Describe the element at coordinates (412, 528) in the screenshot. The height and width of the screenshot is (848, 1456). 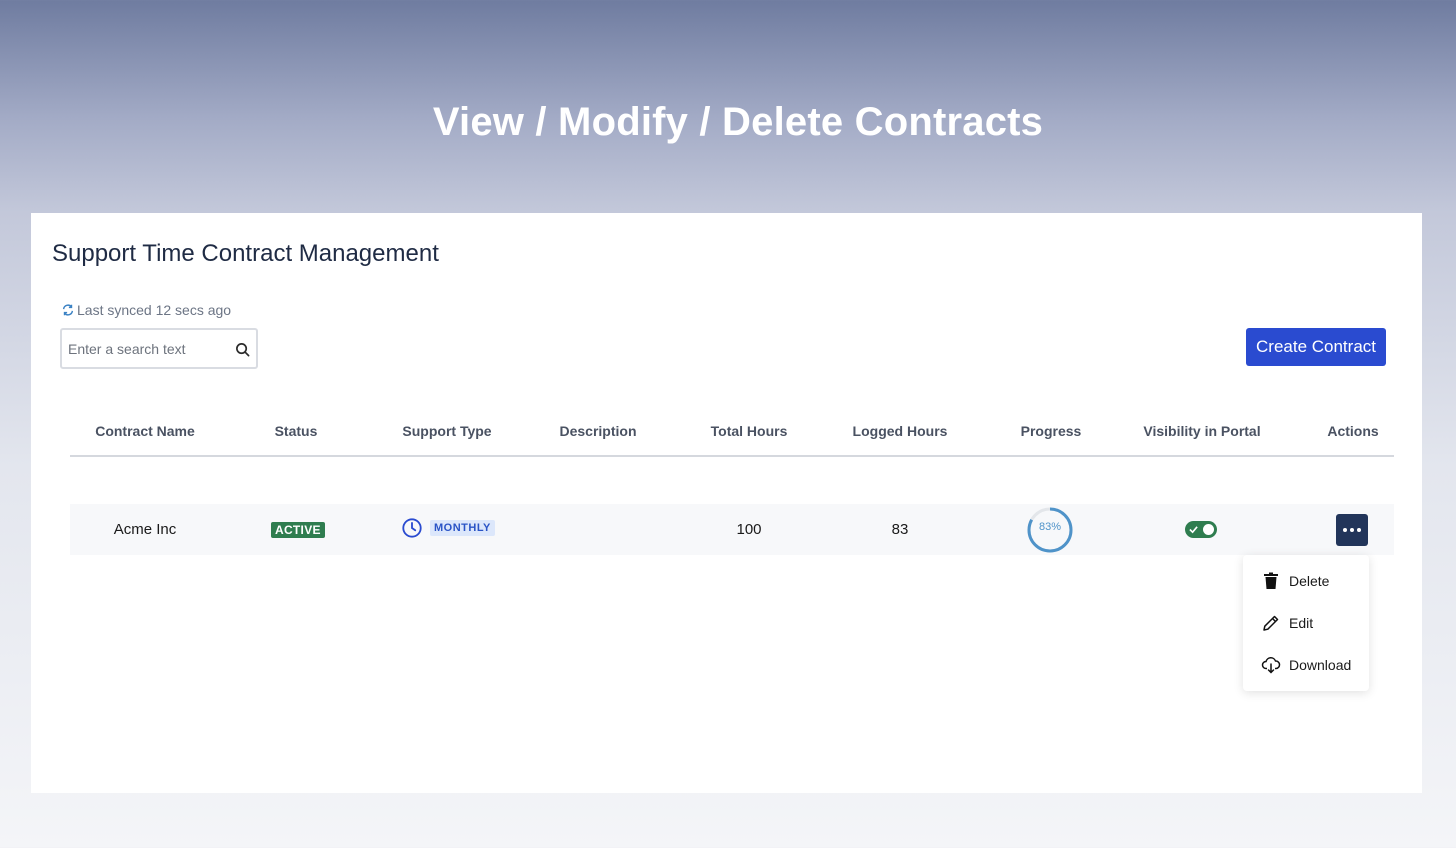
I see `clock-icon` at that location.